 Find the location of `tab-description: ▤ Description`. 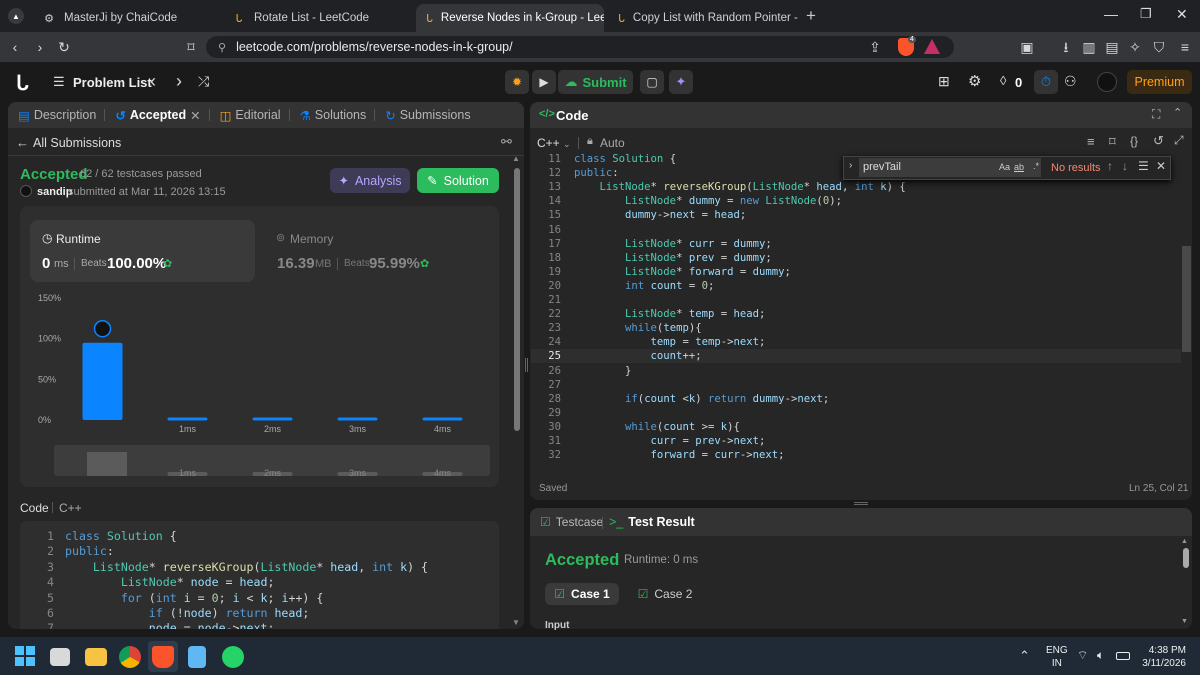

tab-description: ▤ Description is located at coordinates (57, 115).